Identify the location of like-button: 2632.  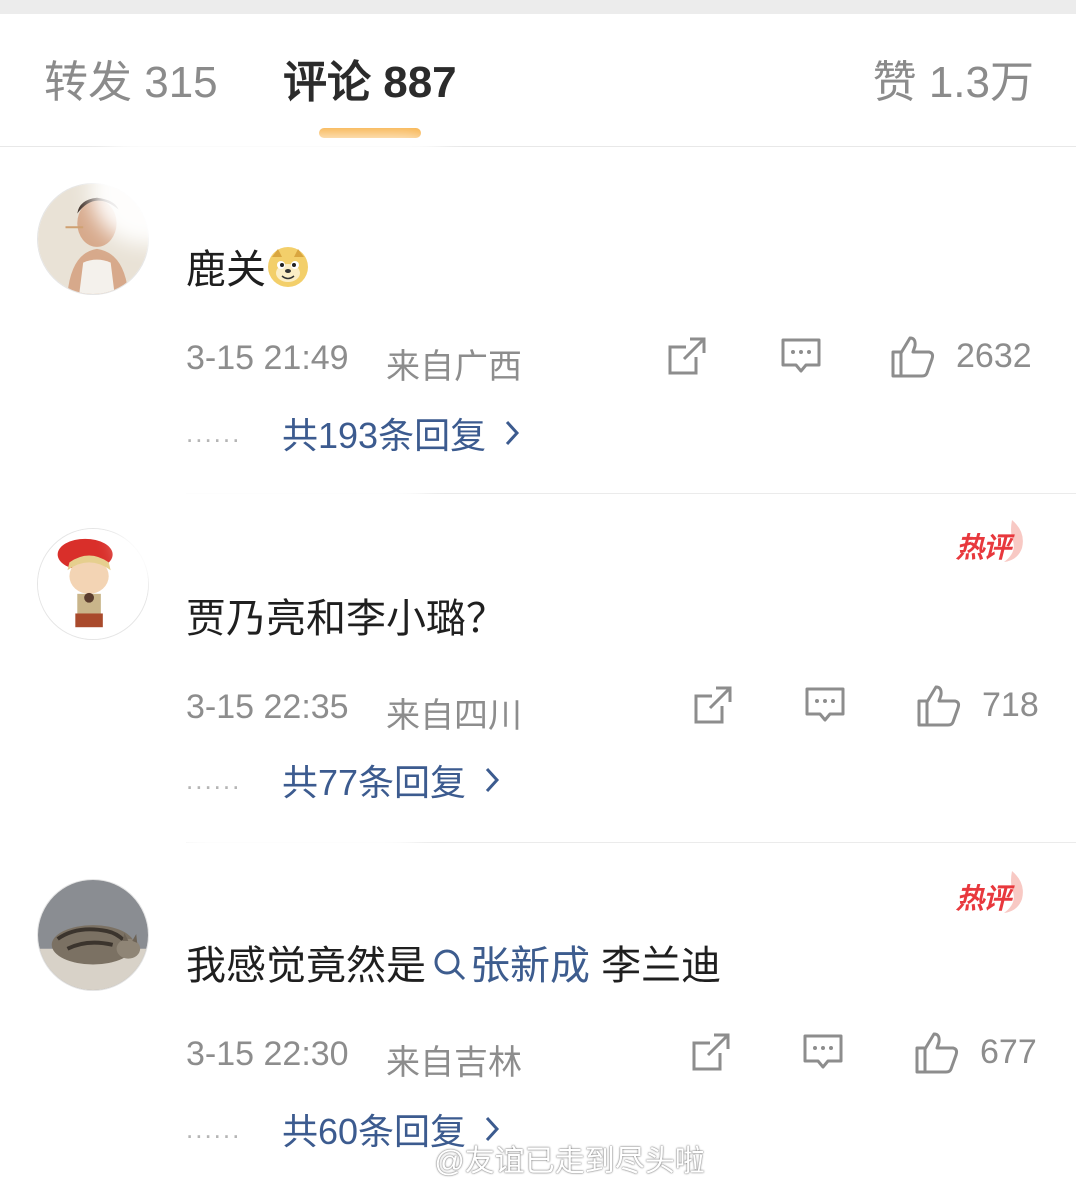
(961, 356).